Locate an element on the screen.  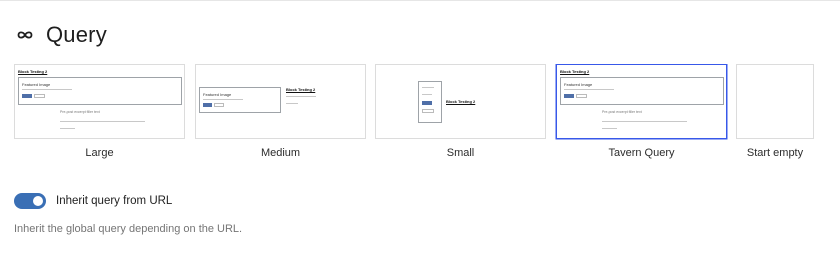
pattern-preview is located at coordinates (775, 101).